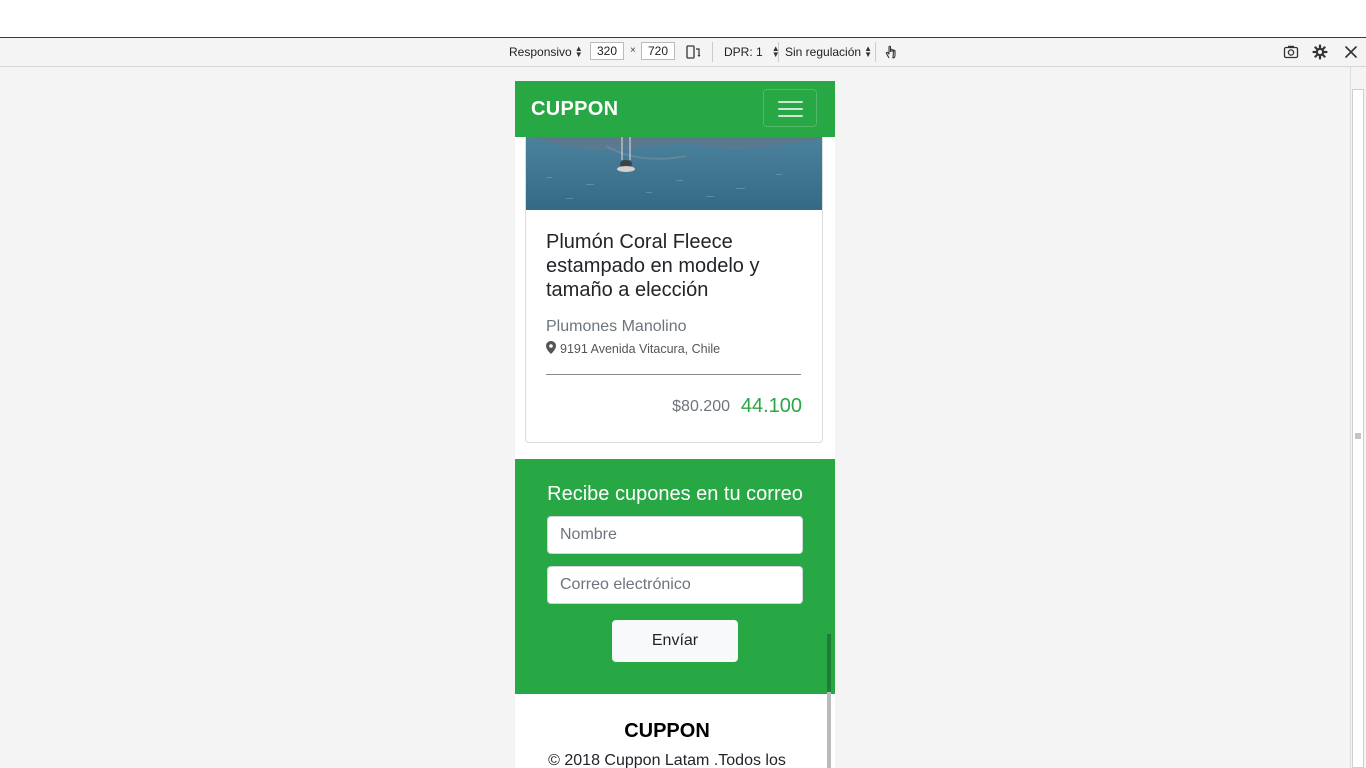  I want to click on card-address-row: 9191 Avenida Vitacura, Chile, so click(633, 349).